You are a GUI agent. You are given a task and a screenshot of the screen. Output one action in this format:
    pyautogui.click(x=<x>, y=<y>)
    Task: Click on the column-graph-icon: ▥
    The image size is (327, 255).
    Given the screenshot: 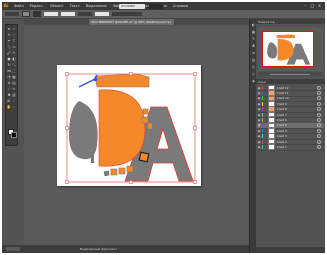 What is the action you would take?
    pyautogui.click(x=14, y=95)
    